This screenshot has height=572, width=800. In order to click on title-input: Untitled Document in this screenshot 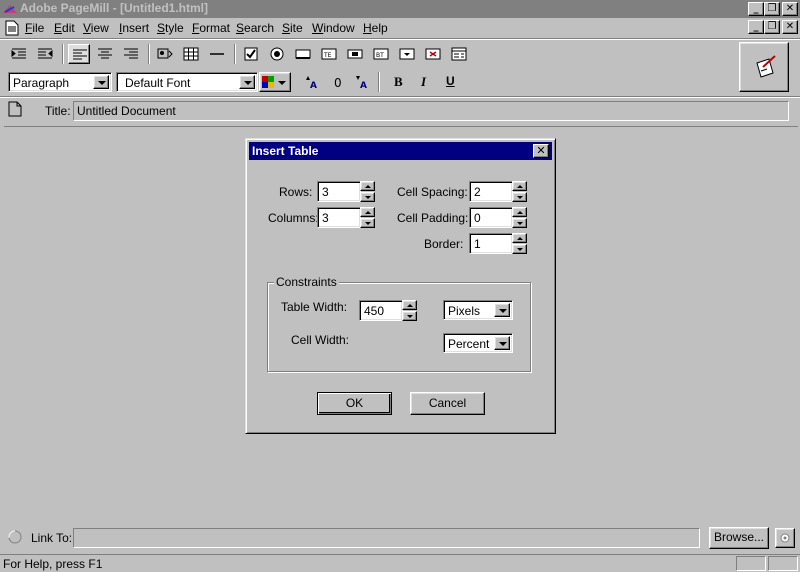, I will do `click(431, 111)`.